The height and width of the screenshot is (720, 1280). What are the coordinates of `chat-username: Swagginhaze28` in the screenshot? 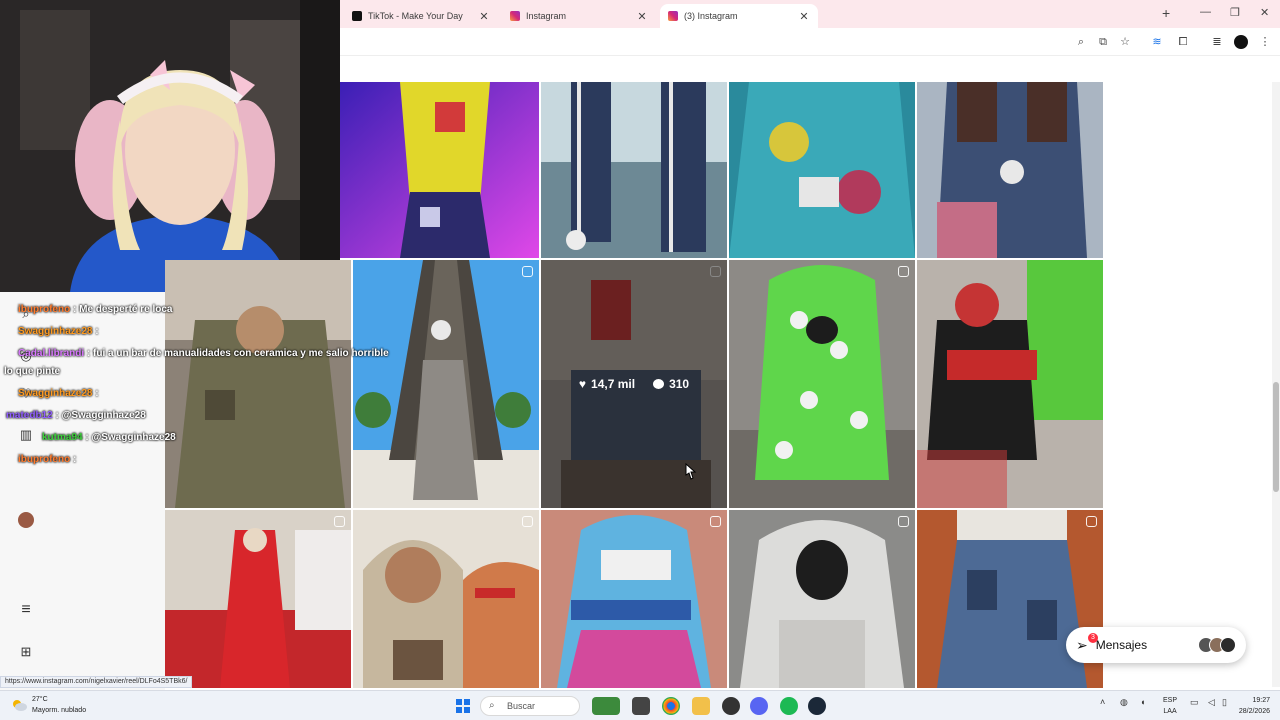 It's located at (55, 393).